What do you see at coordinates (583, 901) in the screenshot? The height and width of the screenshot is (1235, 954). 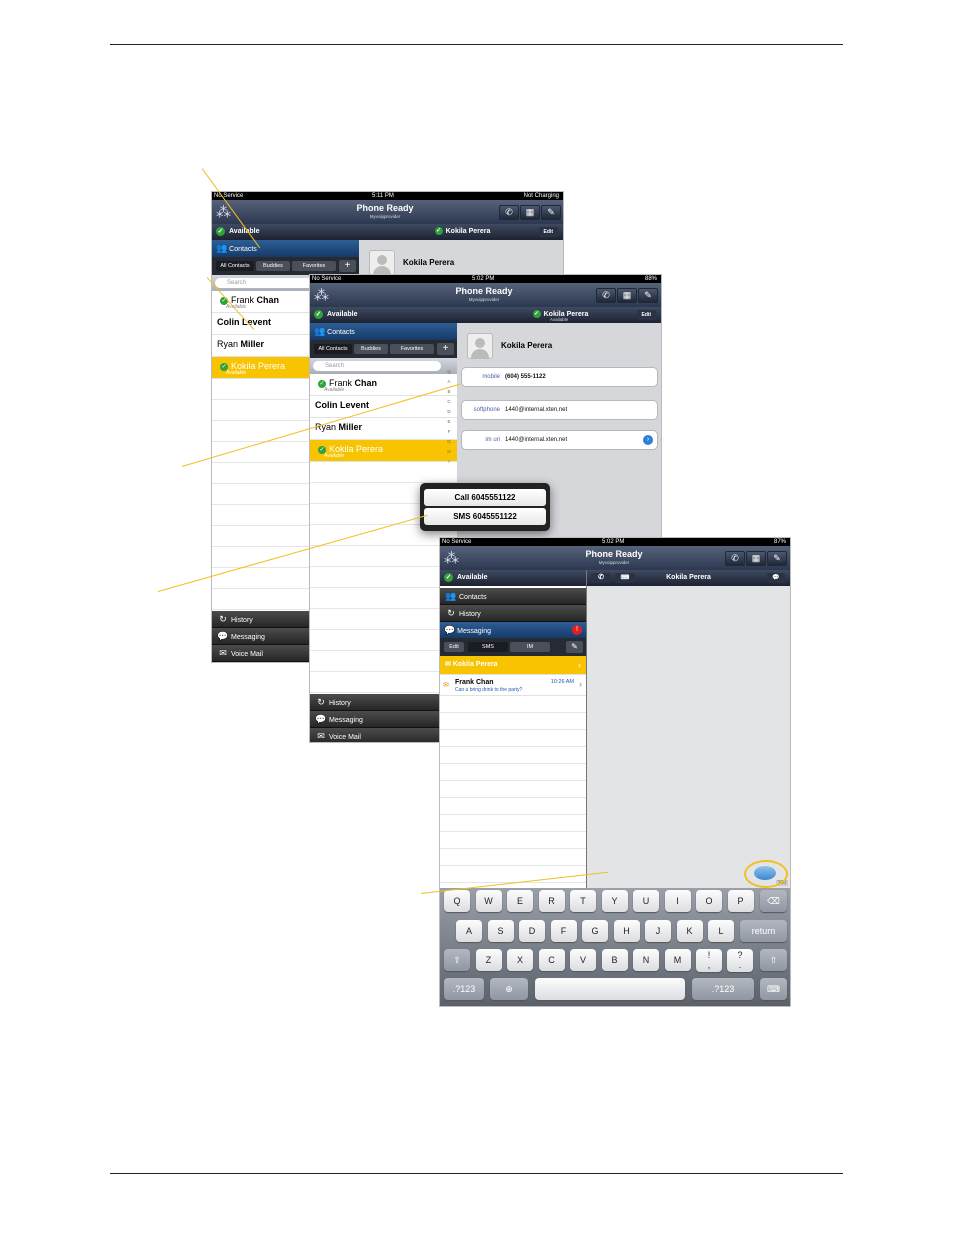 I see `key-t: T` at bounding box center [583, 901].